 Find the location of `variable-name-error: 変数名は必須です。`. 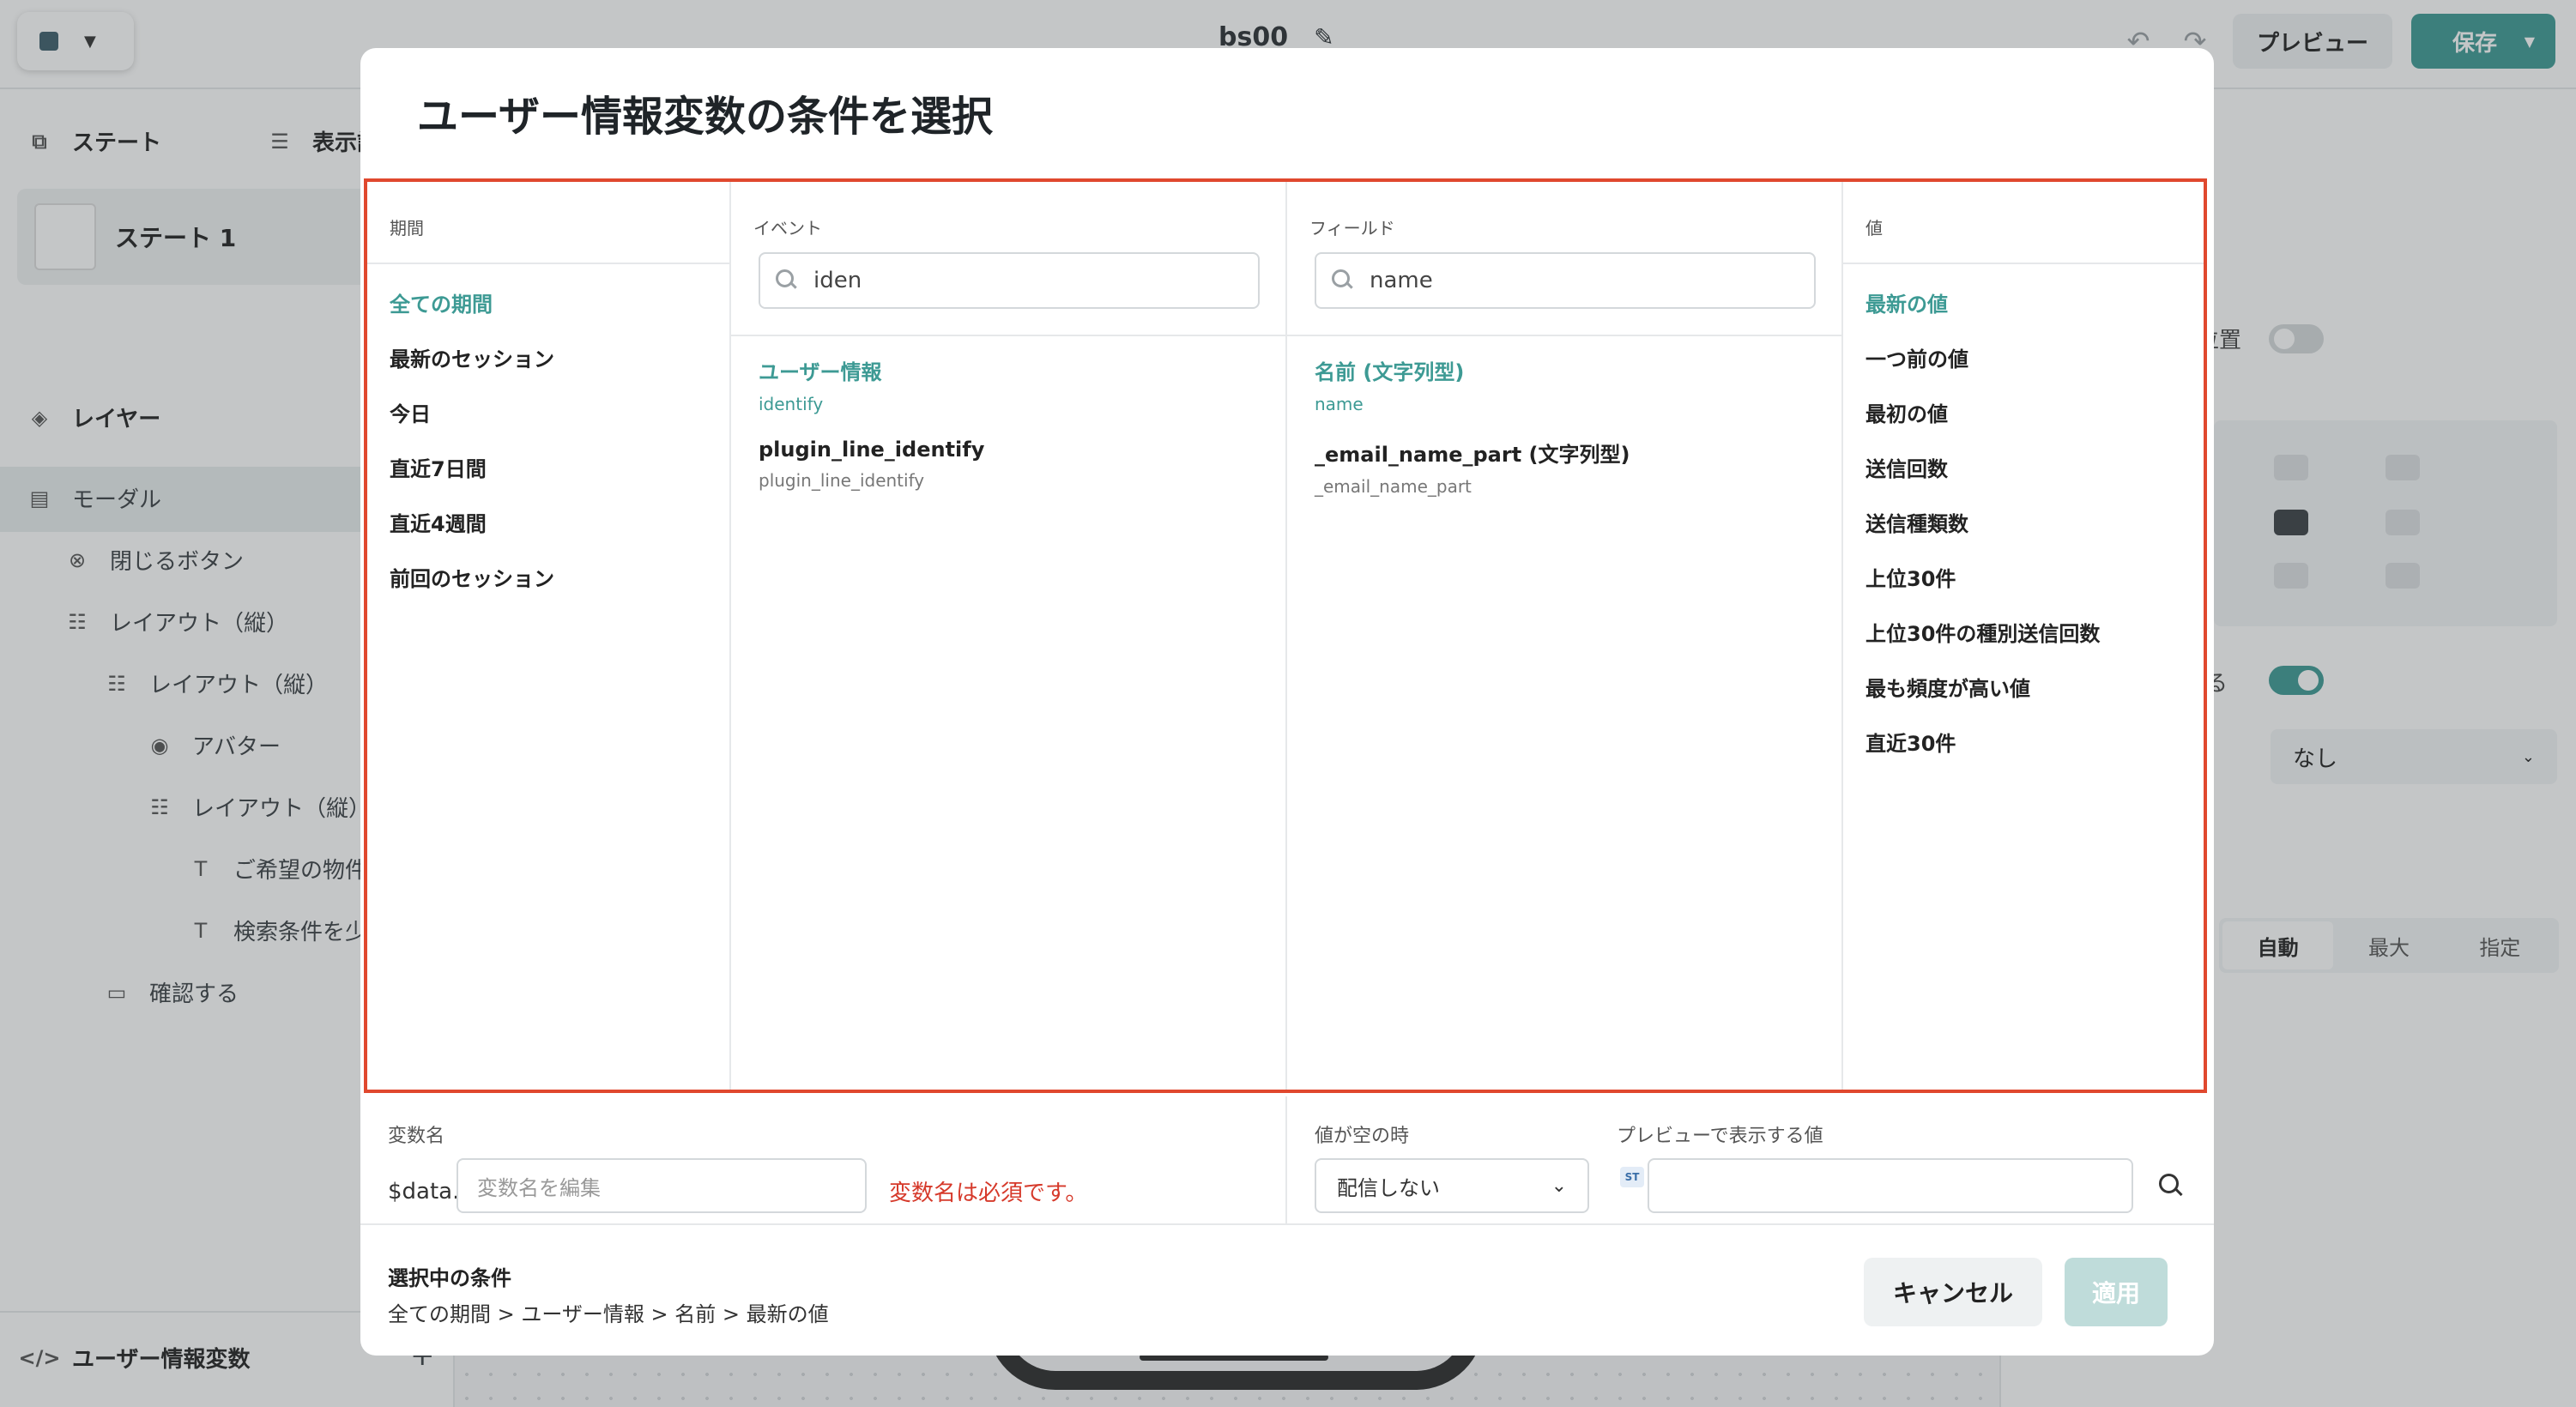

variable-name-error: 変数名は必須です。 is located at coordinates (988, 1193).